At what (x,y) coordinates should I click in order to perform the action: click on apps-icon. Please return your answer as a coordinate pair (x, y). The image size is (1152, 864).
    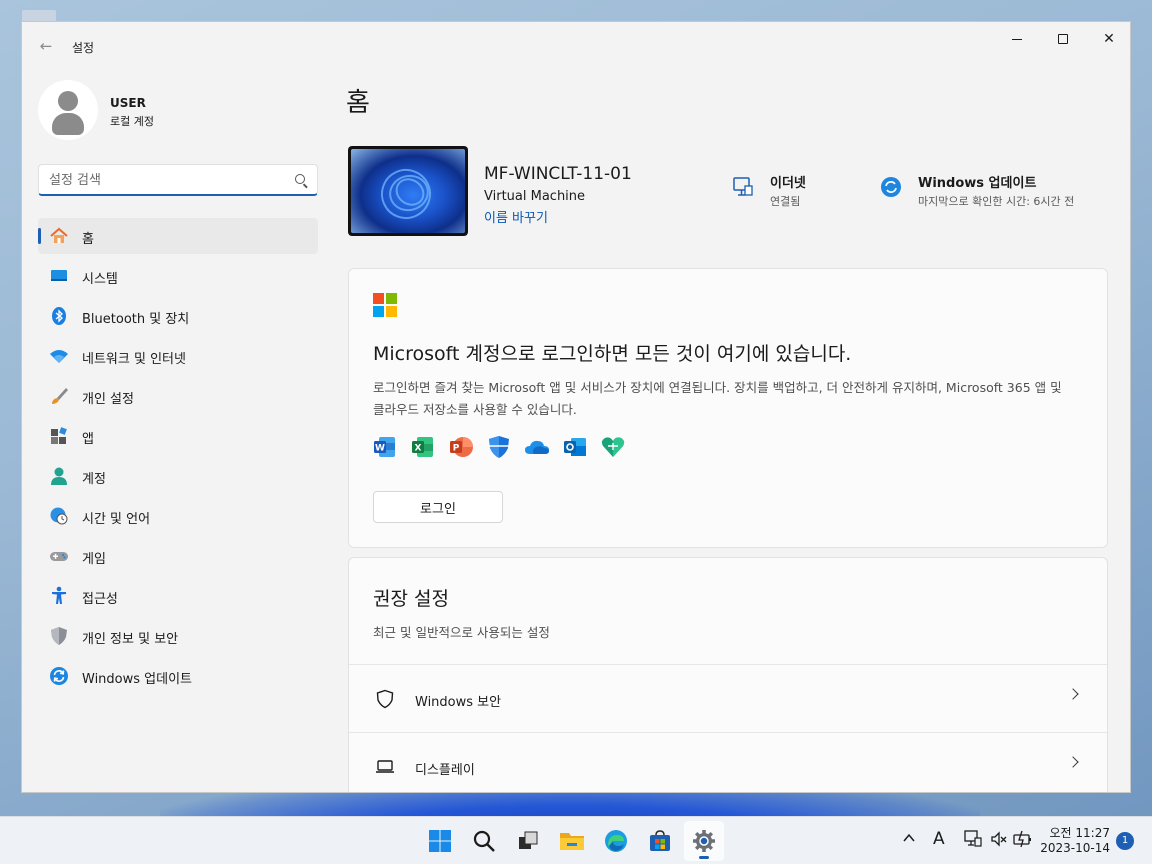
    Looking at the image, I should click on (59, 435).